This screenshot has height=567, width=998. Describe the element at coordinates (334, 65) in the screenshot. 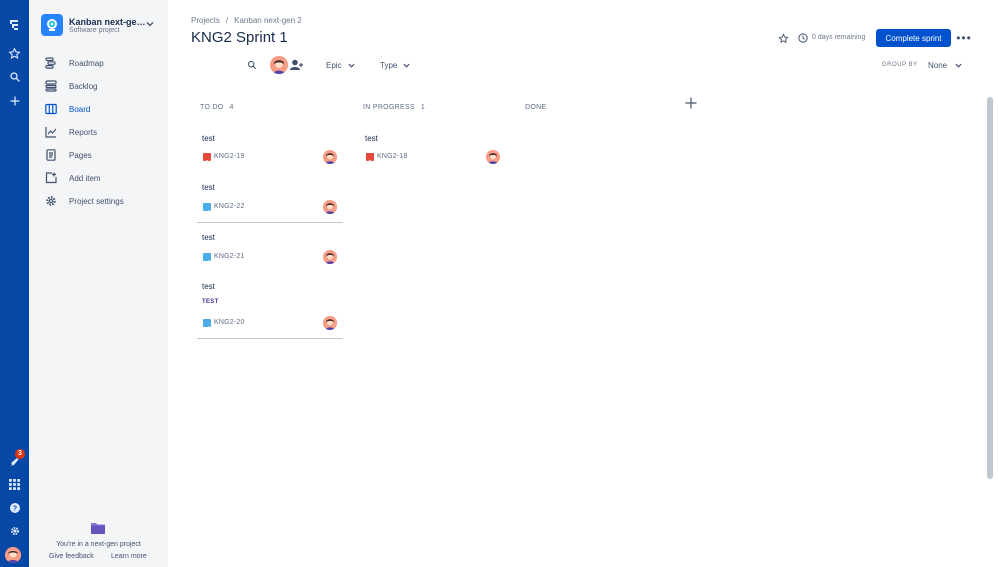

I see `epic-filter-label: Epic` at that location.